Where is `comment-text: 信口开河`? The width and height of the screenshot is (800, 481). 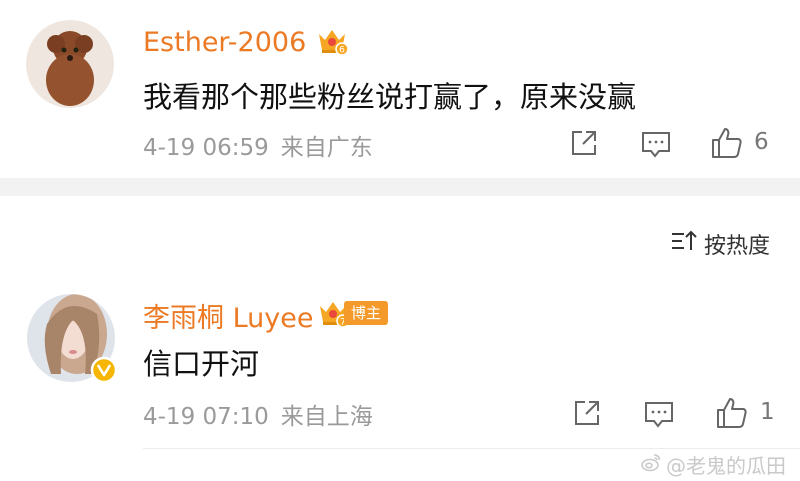 comment-text: 信口开河 is located at coordinates (201, 364).